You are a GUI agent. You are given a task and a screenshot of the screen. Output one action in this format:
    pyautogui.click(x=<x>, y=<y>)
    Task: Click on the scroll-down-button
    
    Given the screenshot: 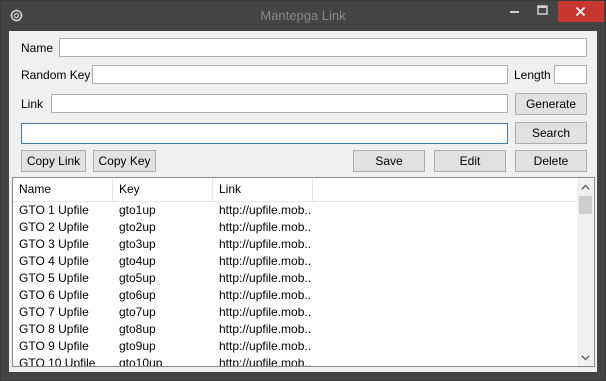 What is the action you would take?
    pyautogui.click(x=585, y=357)
    